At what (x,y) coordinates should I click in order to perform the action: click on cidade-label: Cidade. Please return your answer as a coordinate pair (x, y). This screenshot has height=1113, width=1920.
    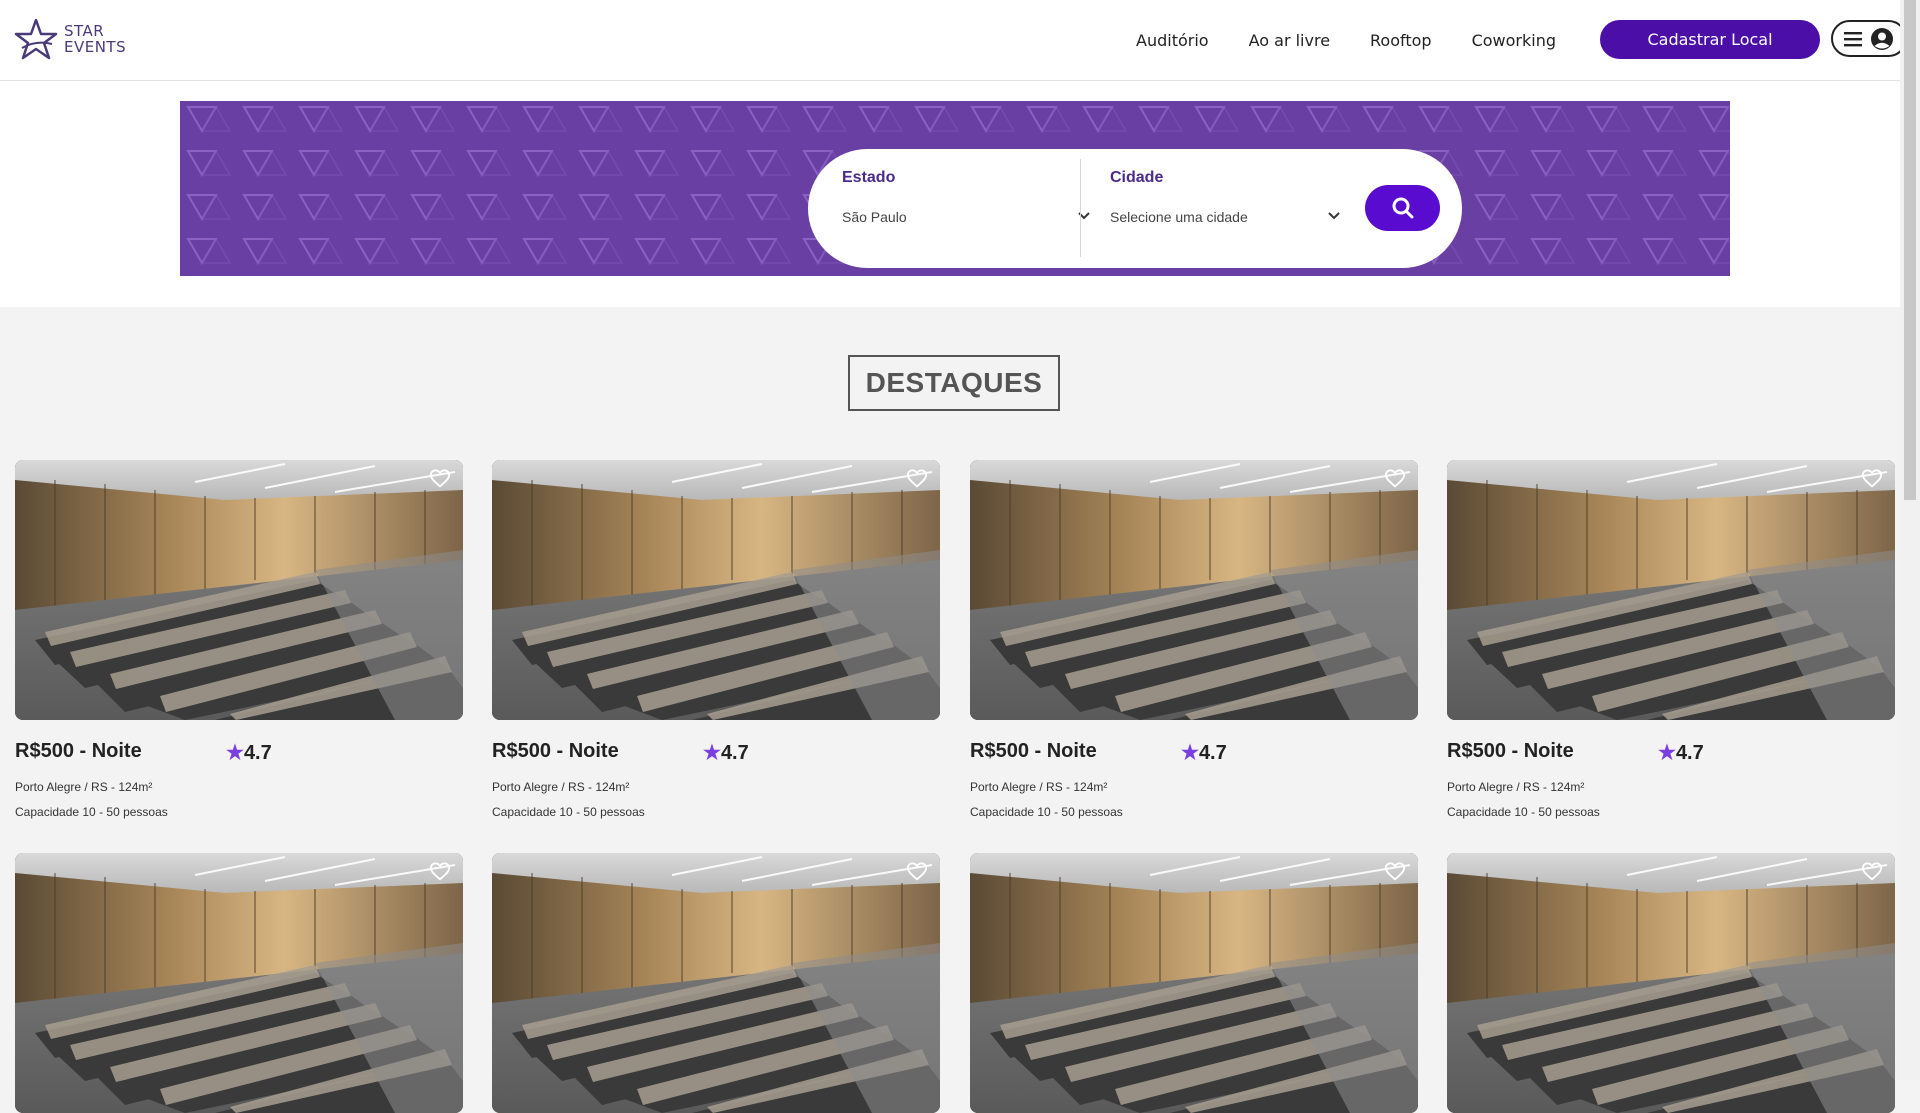
    Looking at the image, I should click on (1137, 177).